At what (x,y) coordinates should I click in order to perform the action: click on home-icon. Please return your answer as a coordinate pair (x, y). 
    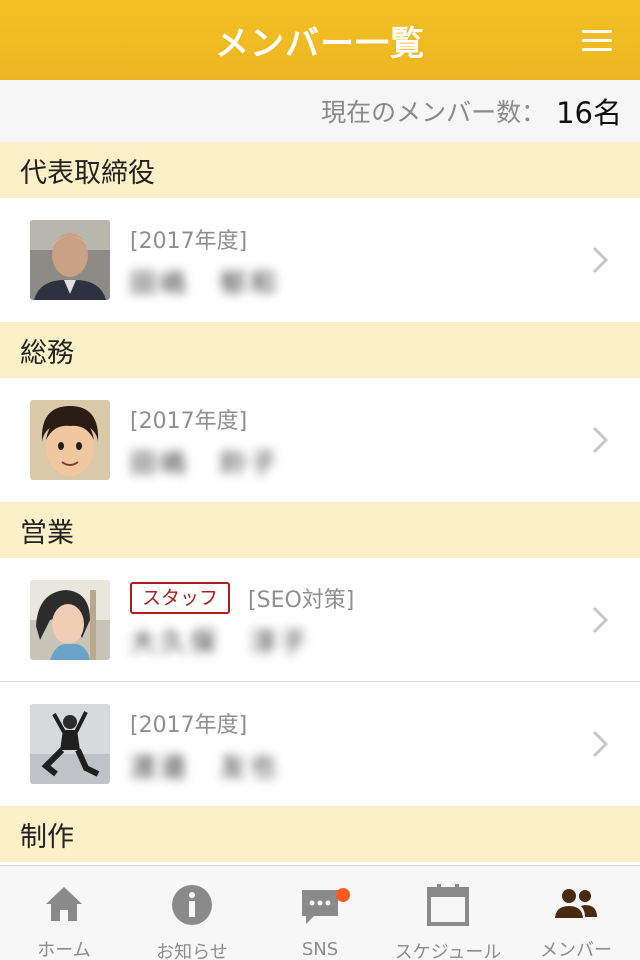
    Looking at the image, I should click on (64, 904).